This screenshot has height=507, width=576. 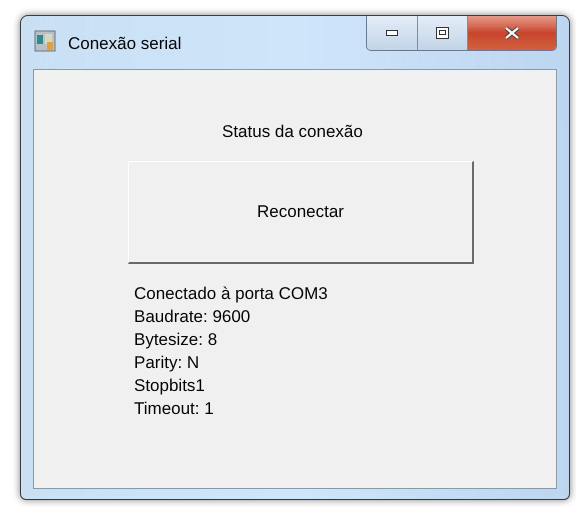 I want to click on info-line: Baudrate: 9600, so click(x=192, y=317).